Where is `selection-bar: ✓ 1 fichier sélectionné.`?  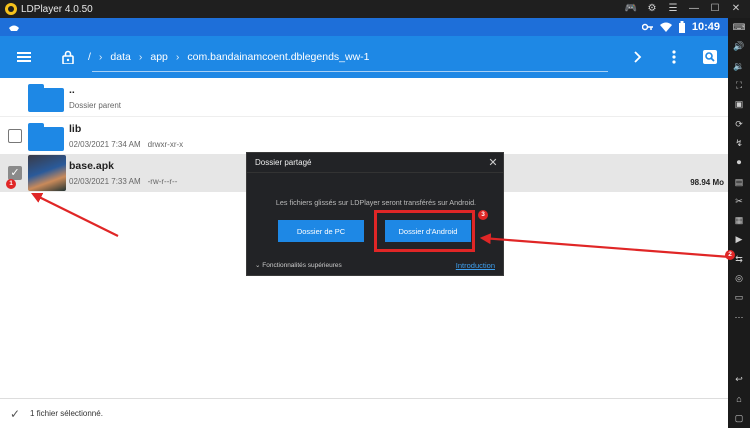 selection-bar: ✓ 1 fichier sélectionné. is located at coordinates (364, 413).